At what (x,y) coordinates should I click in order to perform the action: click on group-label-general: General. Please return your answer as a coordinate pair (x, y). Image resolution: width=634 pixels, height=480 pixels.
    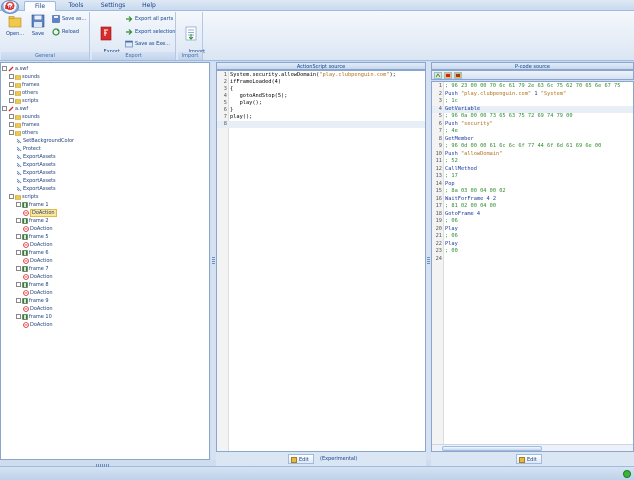
    Looking at the image, I should click on (45, 56).